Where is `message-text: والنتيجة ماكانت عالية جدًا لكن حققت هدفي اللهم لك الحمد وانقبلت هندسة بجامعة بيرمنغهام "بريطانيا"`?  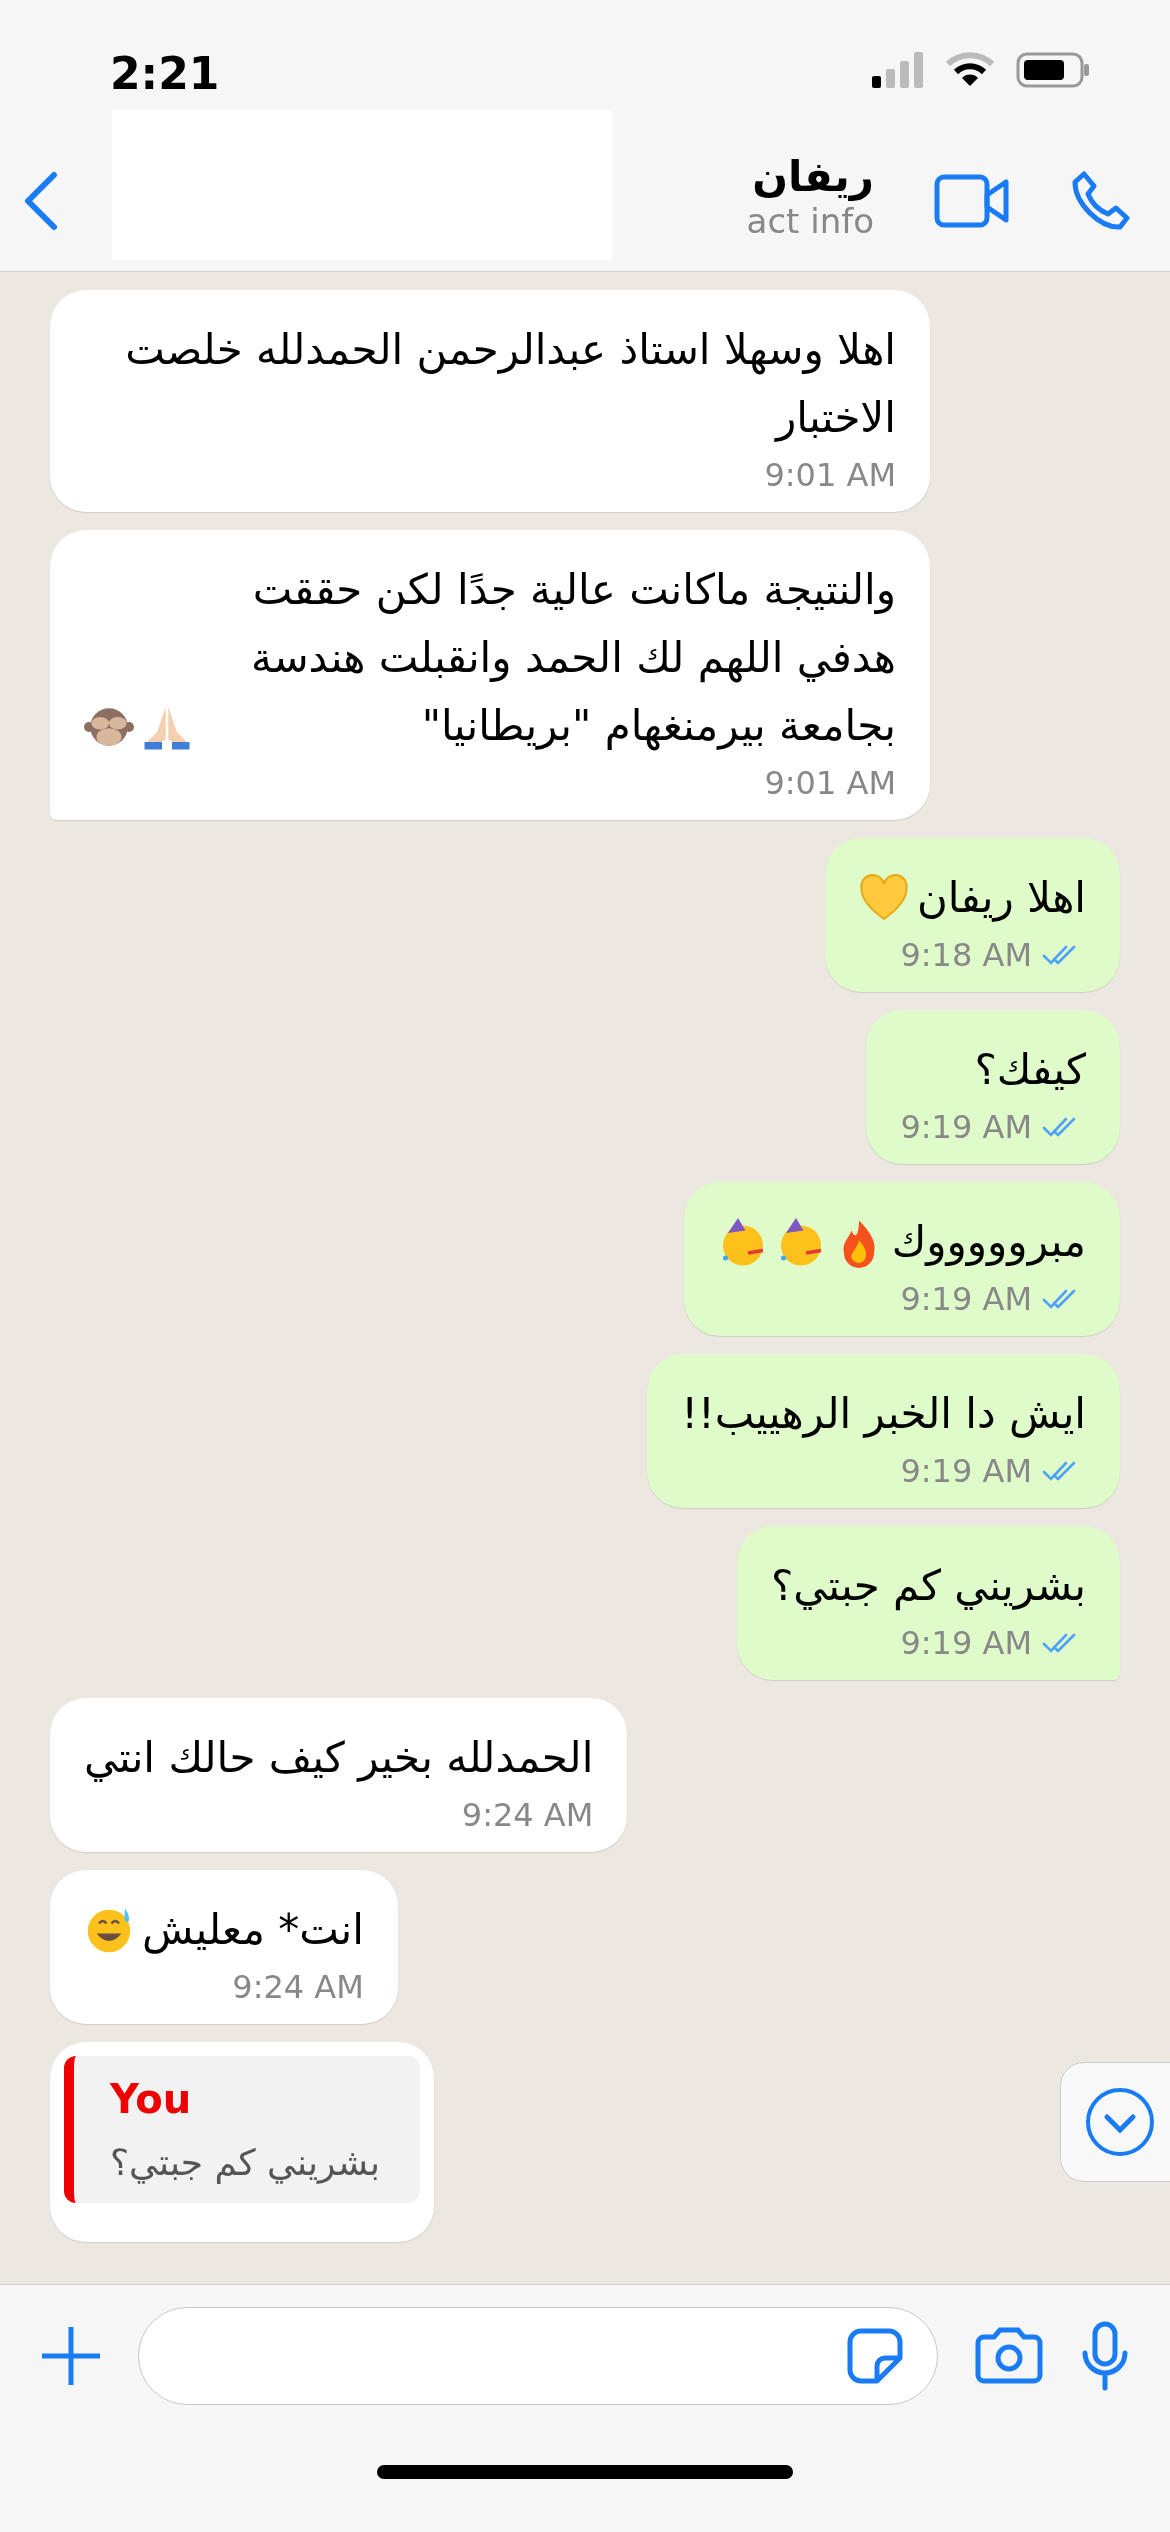 message-text: والنتيجة ماكانت عالية جدًا لكن حققت هدفي اللهم لك الحمد وانقبلت هندسة بجامعة بيرمنغهام "بريطانيا" is located at coordinates (572, 658).